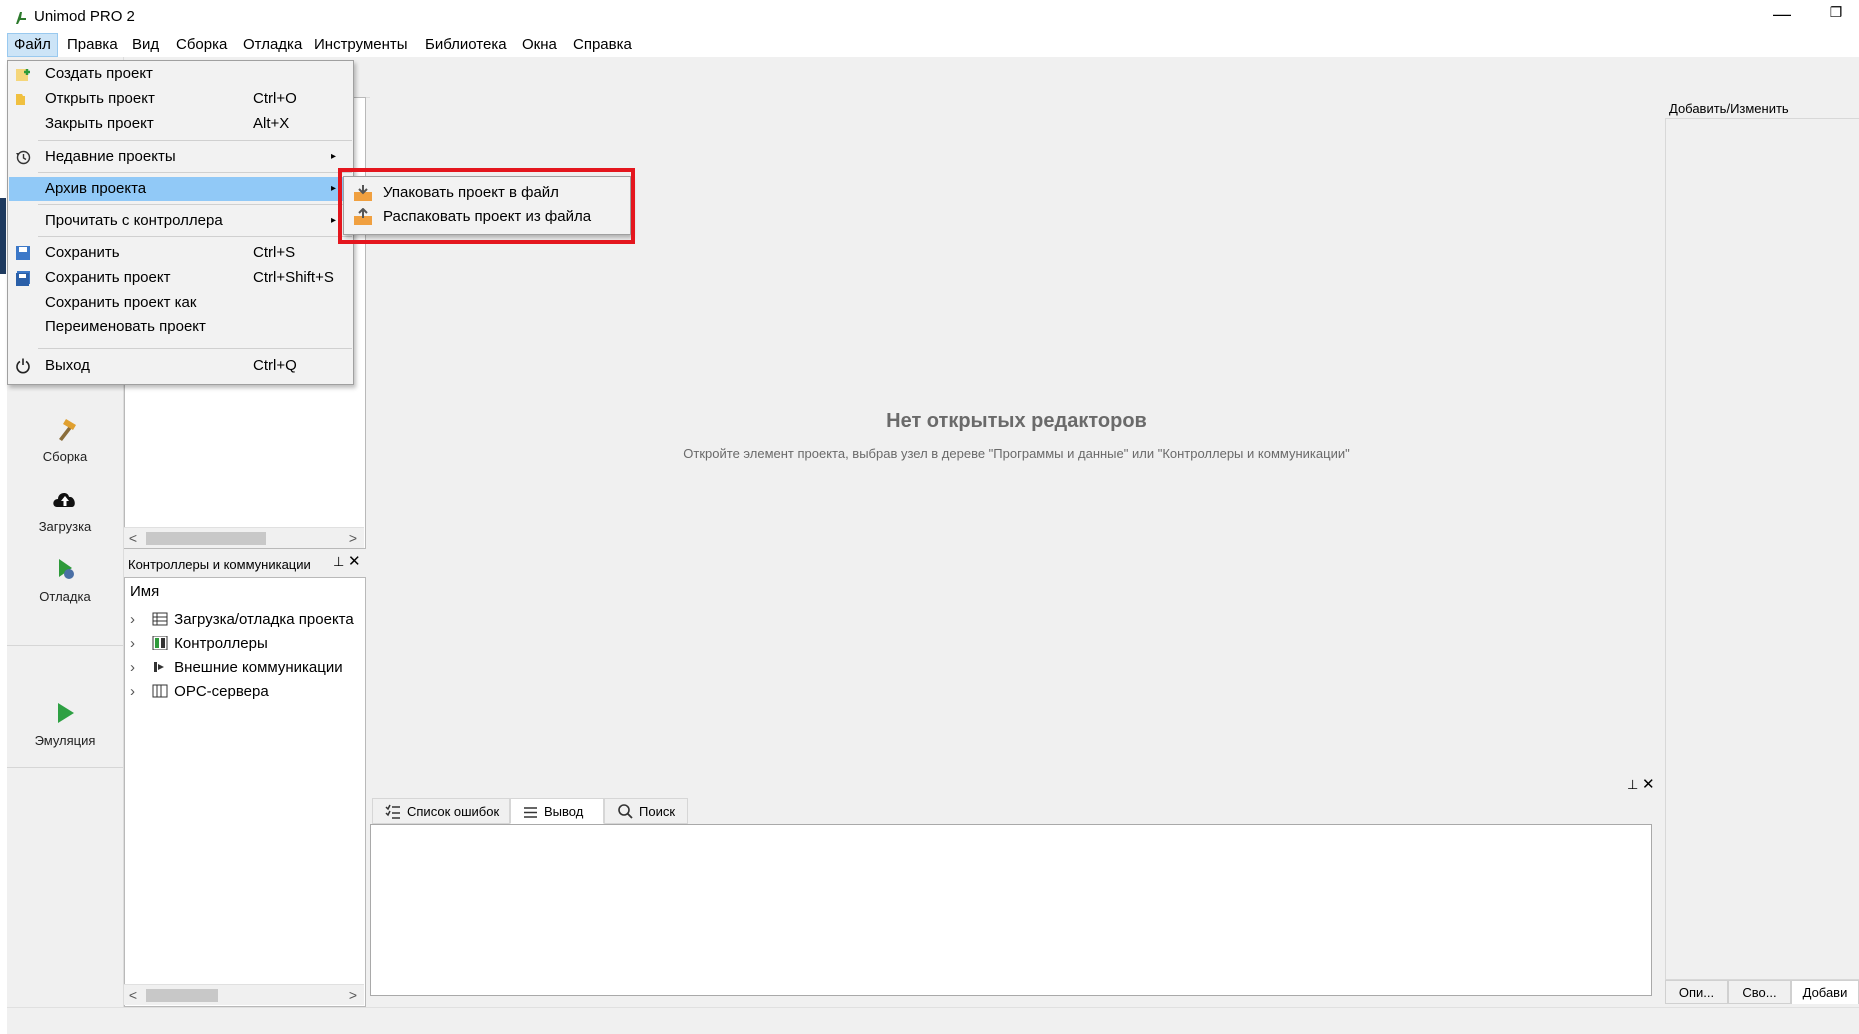 The image size is (1859, 1034). Describe the element at coordinates (65, 579) in the screenshot. I see `sidebar-debug-button: Отладка` at that location.